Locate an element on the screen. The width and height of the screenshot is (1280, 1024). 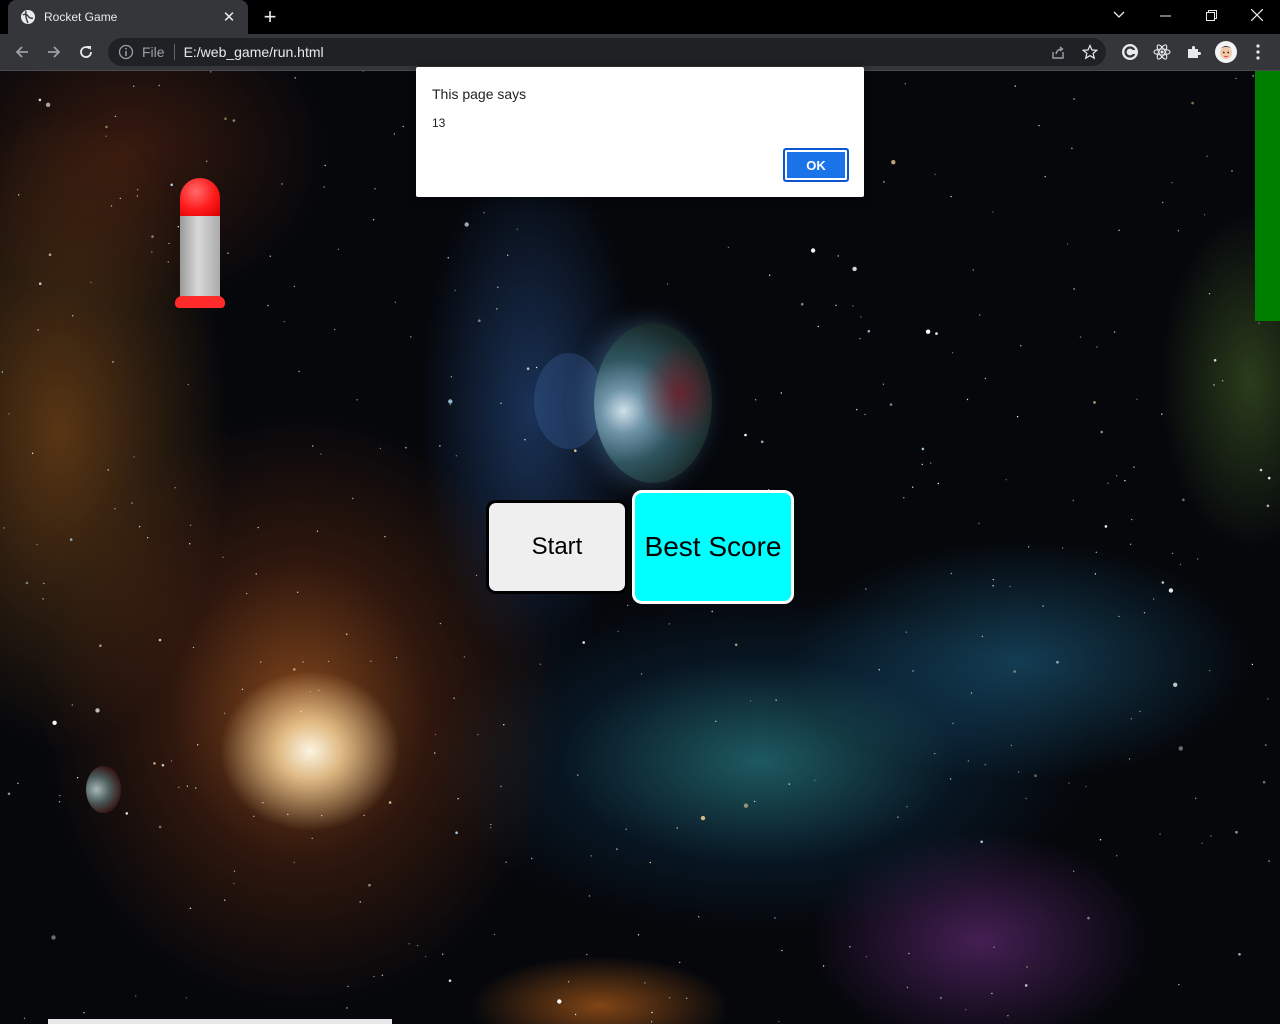
start-button: Start is located at coordinates (557, 547).